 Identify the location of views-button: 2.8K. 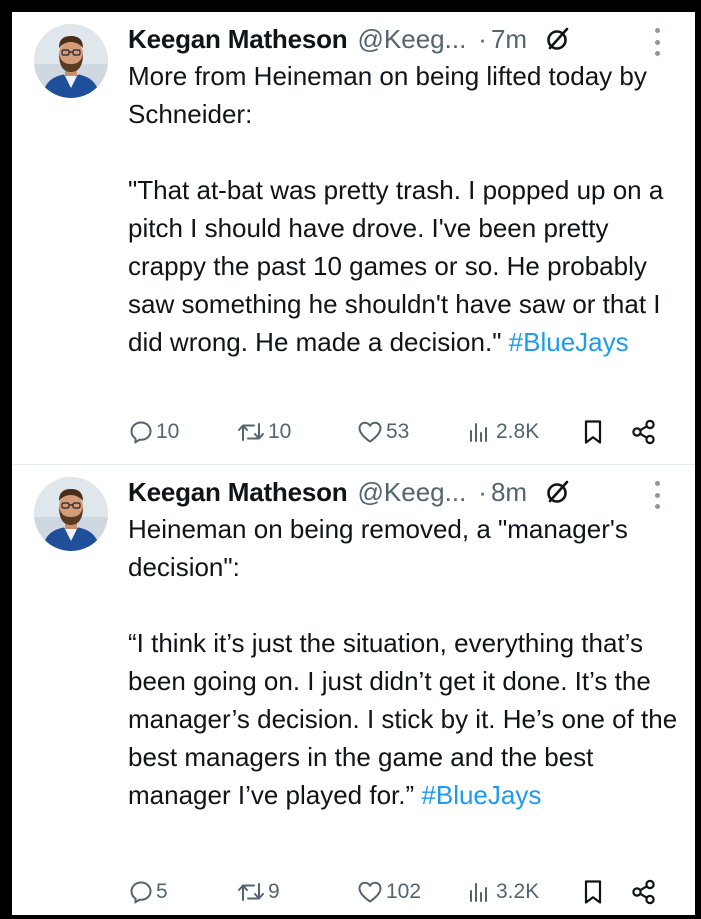
(502, 432).